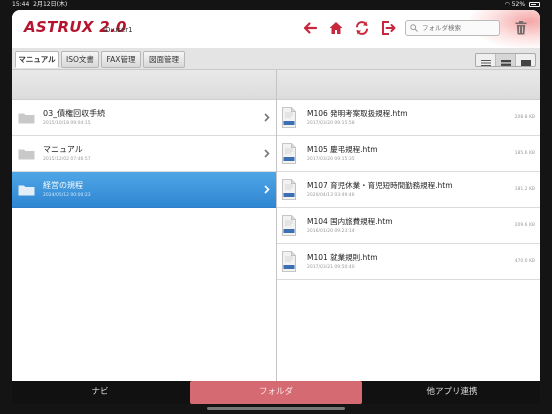  What do you see at coordinates (524, 225) in the screenshot?
I see `file-size: 209.6 KB` at bounding box center [524, 225].